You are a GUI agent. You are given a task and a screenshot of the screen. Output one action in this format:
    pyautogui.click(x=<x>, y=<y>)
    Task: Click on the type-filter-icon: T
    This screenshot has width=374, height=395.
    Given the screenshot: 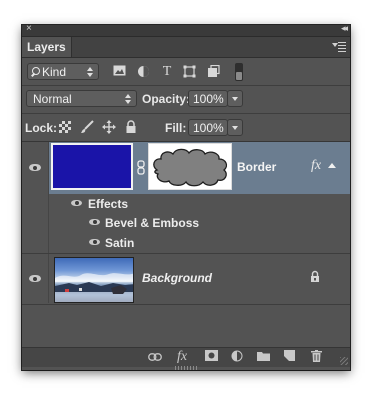 What is the action you would take?
    pyautogui.click(x=167, y=72)
    